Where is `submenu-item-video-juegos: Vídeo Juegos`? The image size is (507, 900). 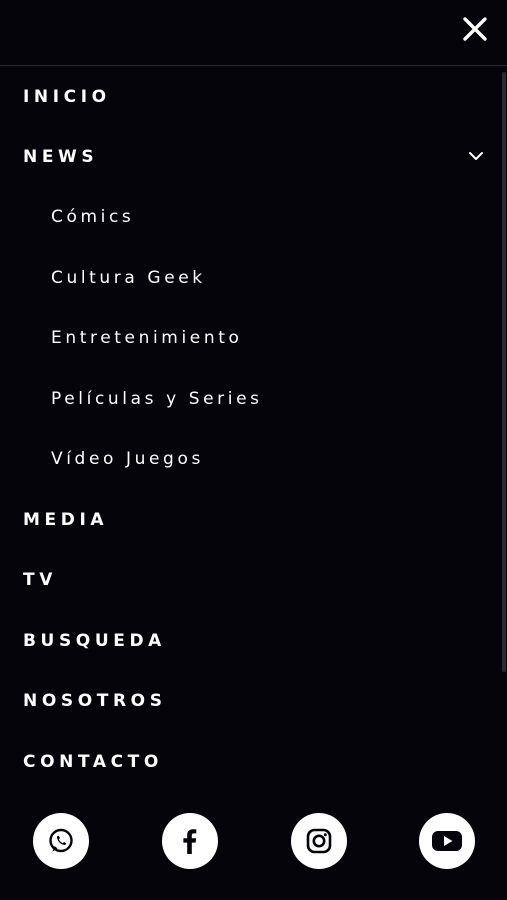
submenu-item-video-juegos: Vídeo Juegos is located at coordinates (245, 459).